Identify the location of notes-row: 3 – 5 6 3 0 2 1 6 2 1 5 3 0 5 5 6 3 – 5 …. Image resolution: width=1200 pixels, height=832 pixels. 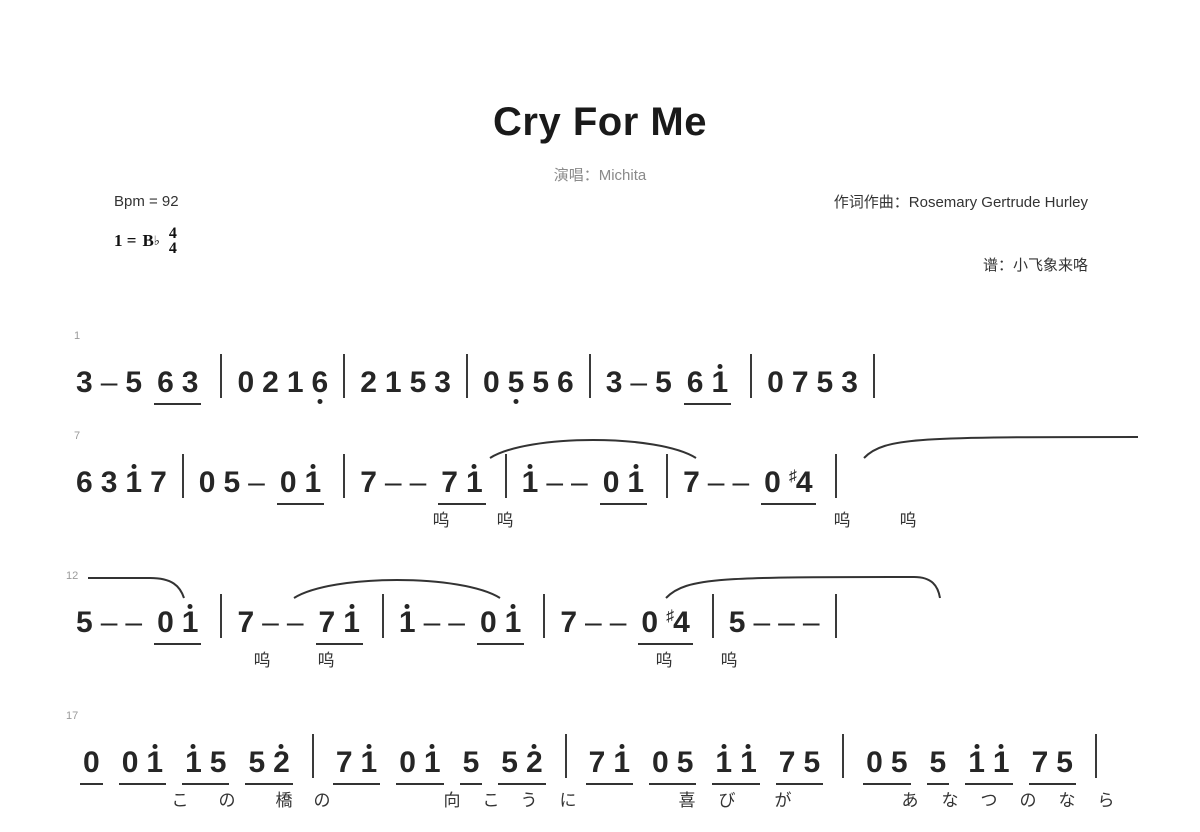
(605, 376).